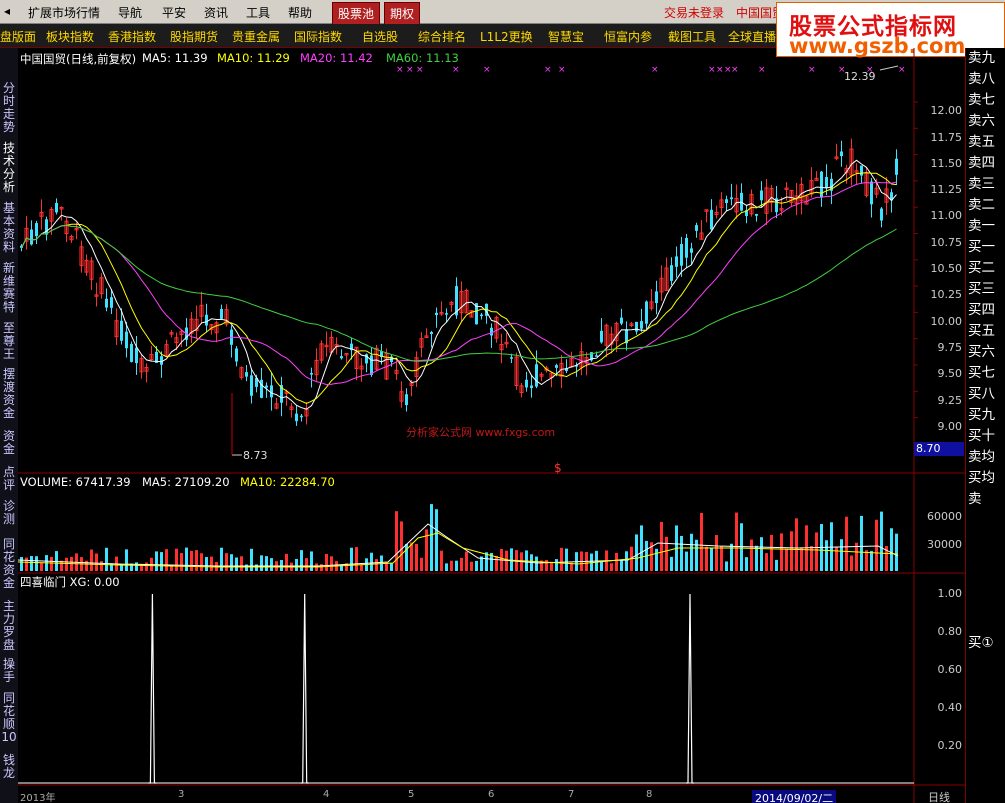 This screenshot has width=1005, height=803. I want to click on nav-diagnose: 诊测, so click(9, 513).